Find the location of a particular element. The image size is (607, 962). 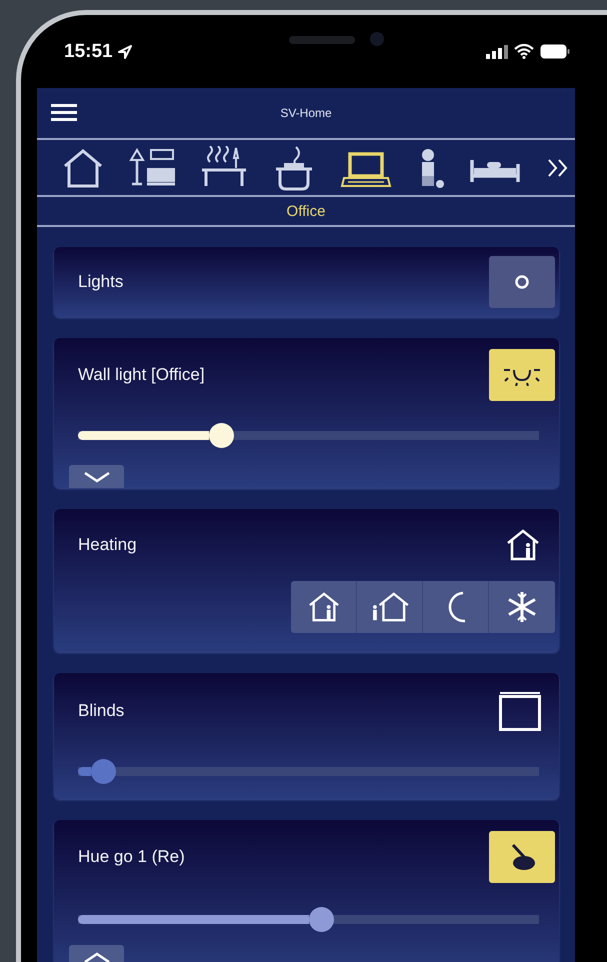

status-time: 15:51 is located at coordinates (88, 51).